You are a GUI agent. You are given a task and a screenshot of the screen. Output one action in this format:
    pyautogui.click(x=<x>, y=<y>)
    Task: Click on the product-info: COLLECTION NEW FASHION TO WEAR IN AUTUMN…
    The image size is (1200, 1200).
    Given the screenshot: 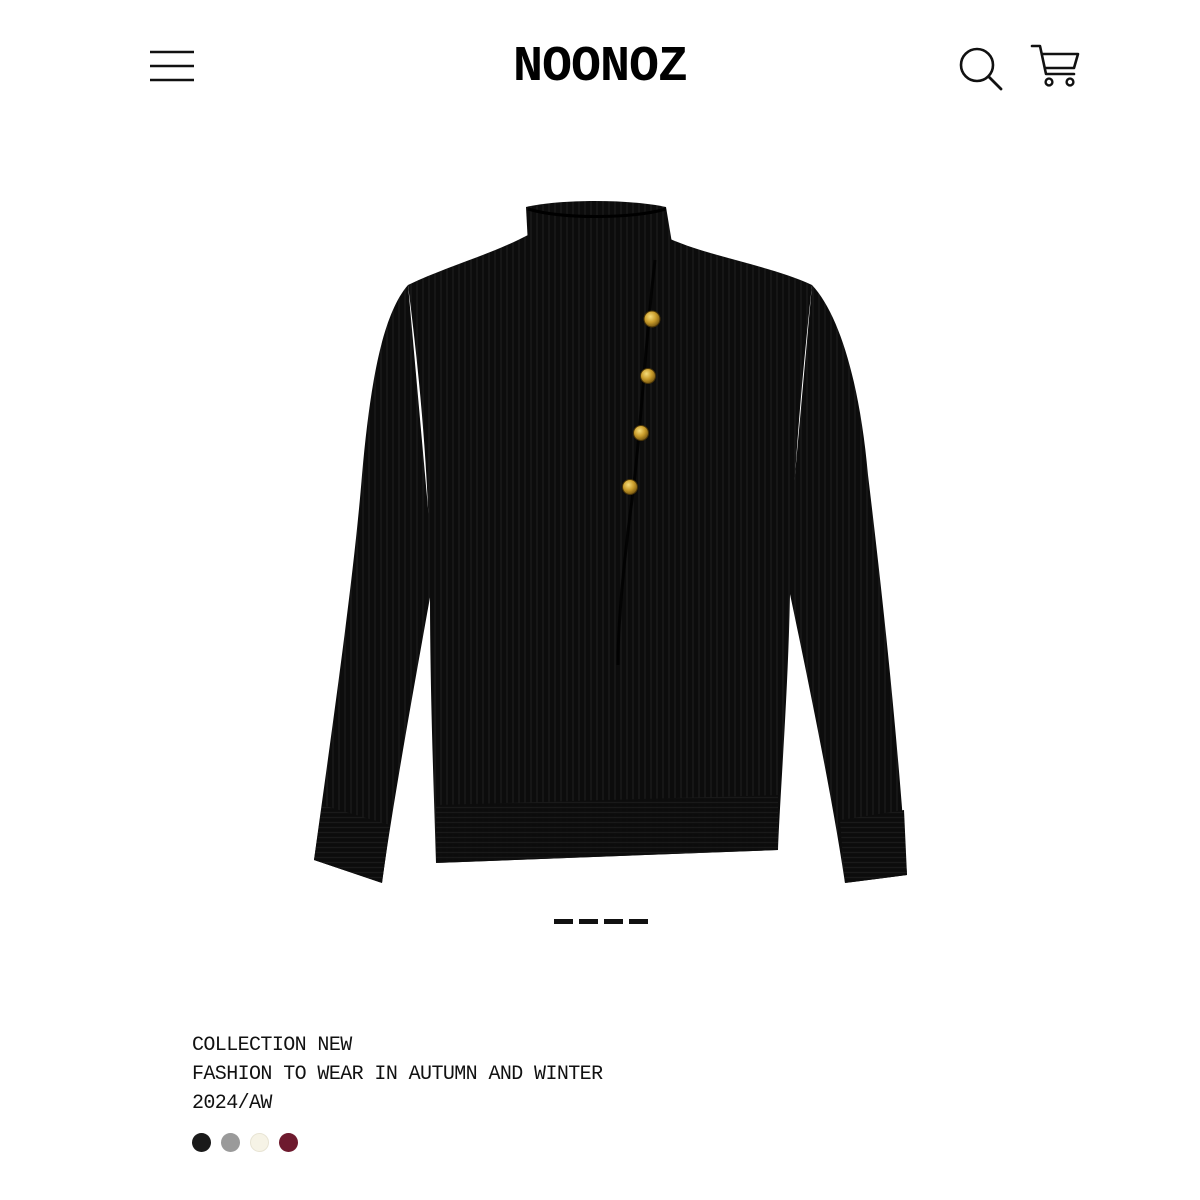 What is the action you would take?
    pyautogui.click(x=542, y=1074)
    